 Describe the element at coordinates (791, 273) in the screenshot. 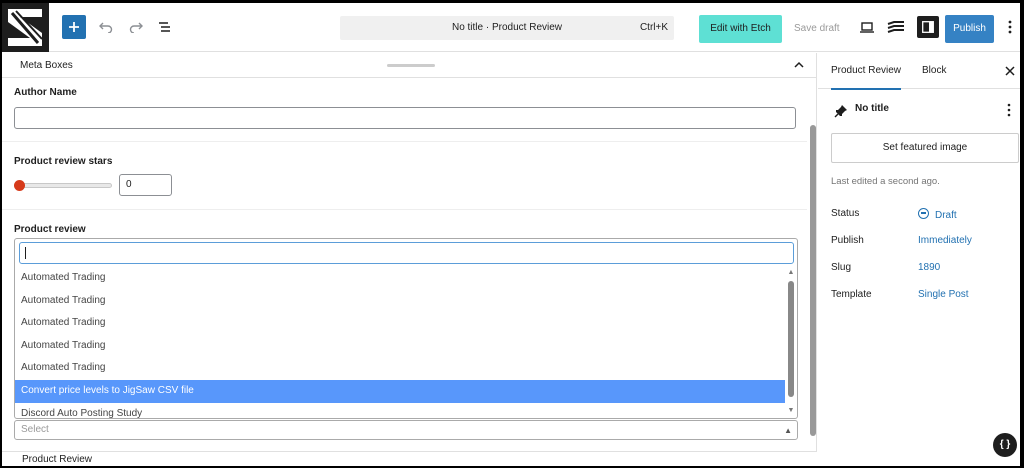

I see `dropdown-scroll-up-icon: ▲` at that location.